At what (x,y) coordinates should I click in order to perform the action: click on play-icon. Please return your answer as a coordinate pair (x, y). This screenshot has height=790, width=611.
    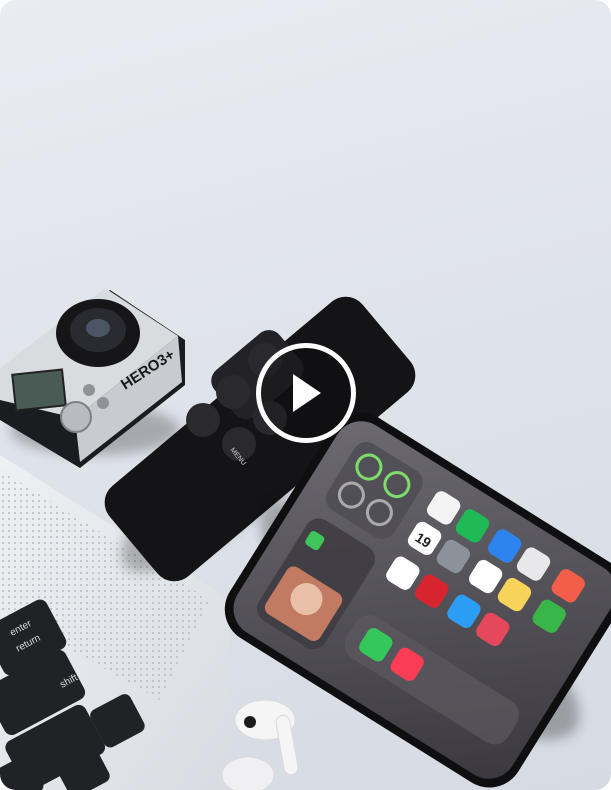
    Looking at the image, I should click on (307, 393).